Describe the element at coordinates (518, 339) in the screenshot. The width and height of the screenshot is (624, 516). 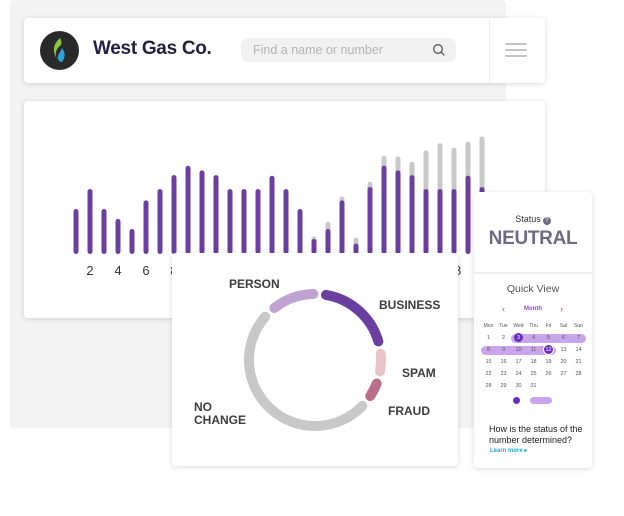
I see `calendar-day: 3` at that location.